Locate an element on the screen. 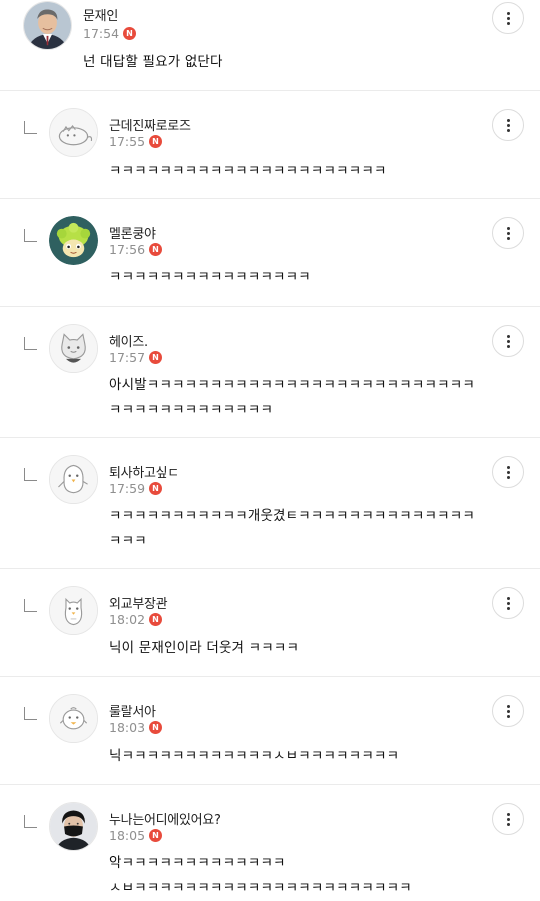 This screenshot has width=540, height=901. comment-time: 18:05 is located at coordinates (127, 835).